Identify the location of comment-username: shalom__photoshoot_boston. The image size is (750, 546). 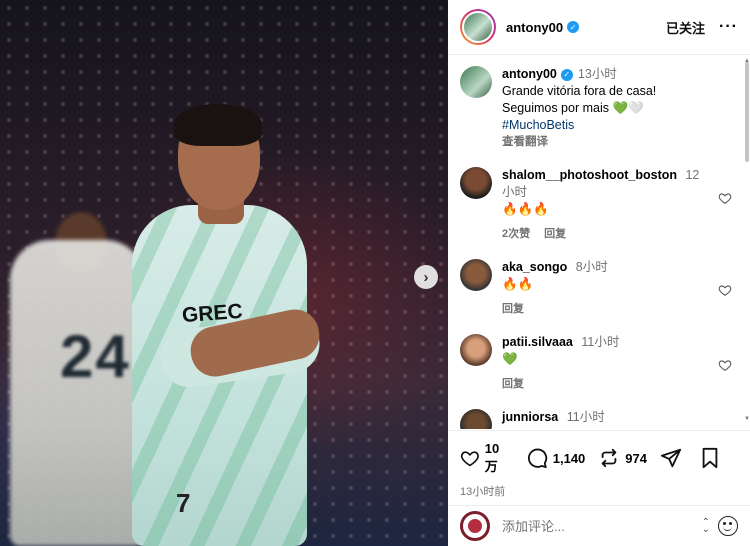
(589, 175).